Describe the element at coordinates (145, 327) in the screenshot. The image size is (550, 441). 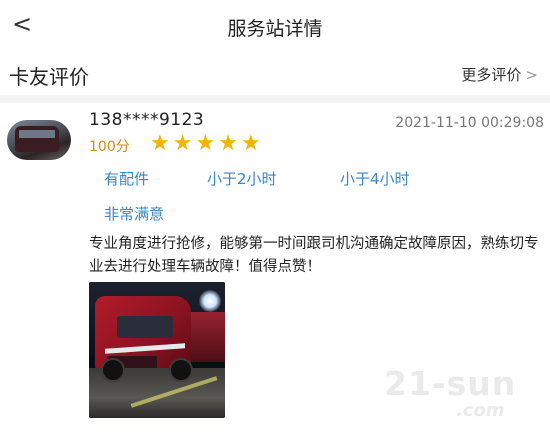
I see `photo-windshield` at that location.